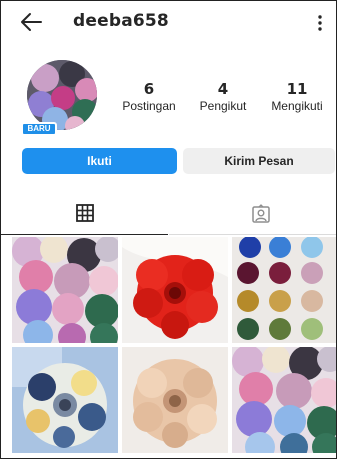 Image resolution: width=337 pixels, height=459 pixels. What do you see at coordinates (297, 106) in the screenshot?
I see `following-label: Mengikuti` at bounding box center [297, 106].